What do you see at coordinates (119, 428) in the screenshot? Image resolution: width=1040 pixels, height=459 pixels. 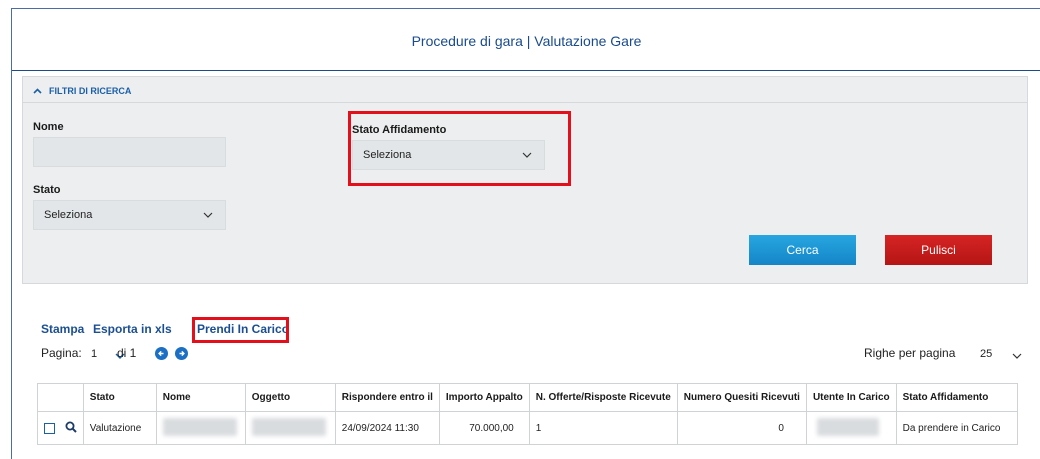 I see `cell-stato: Valutazione` at bounding box center [119, 428].